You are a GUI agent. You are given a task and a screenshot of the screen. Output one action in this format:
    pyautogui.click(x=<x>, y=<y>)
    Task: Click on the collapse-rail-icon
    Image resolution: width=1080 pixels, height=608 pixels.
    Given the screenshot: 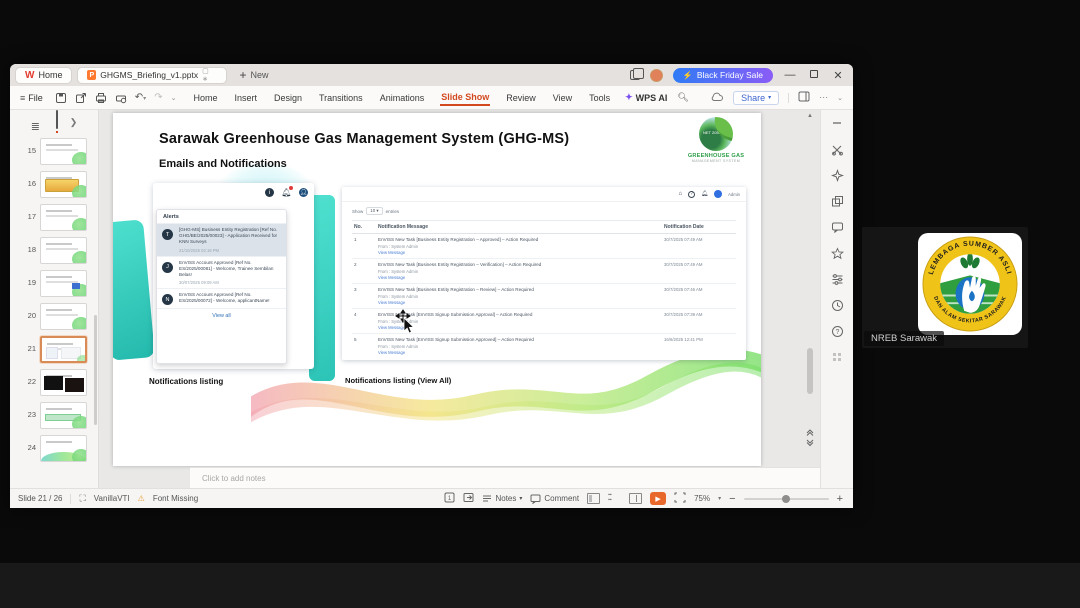 What is the action you would take?
    pyautogui.click(x=837, y=123)
    